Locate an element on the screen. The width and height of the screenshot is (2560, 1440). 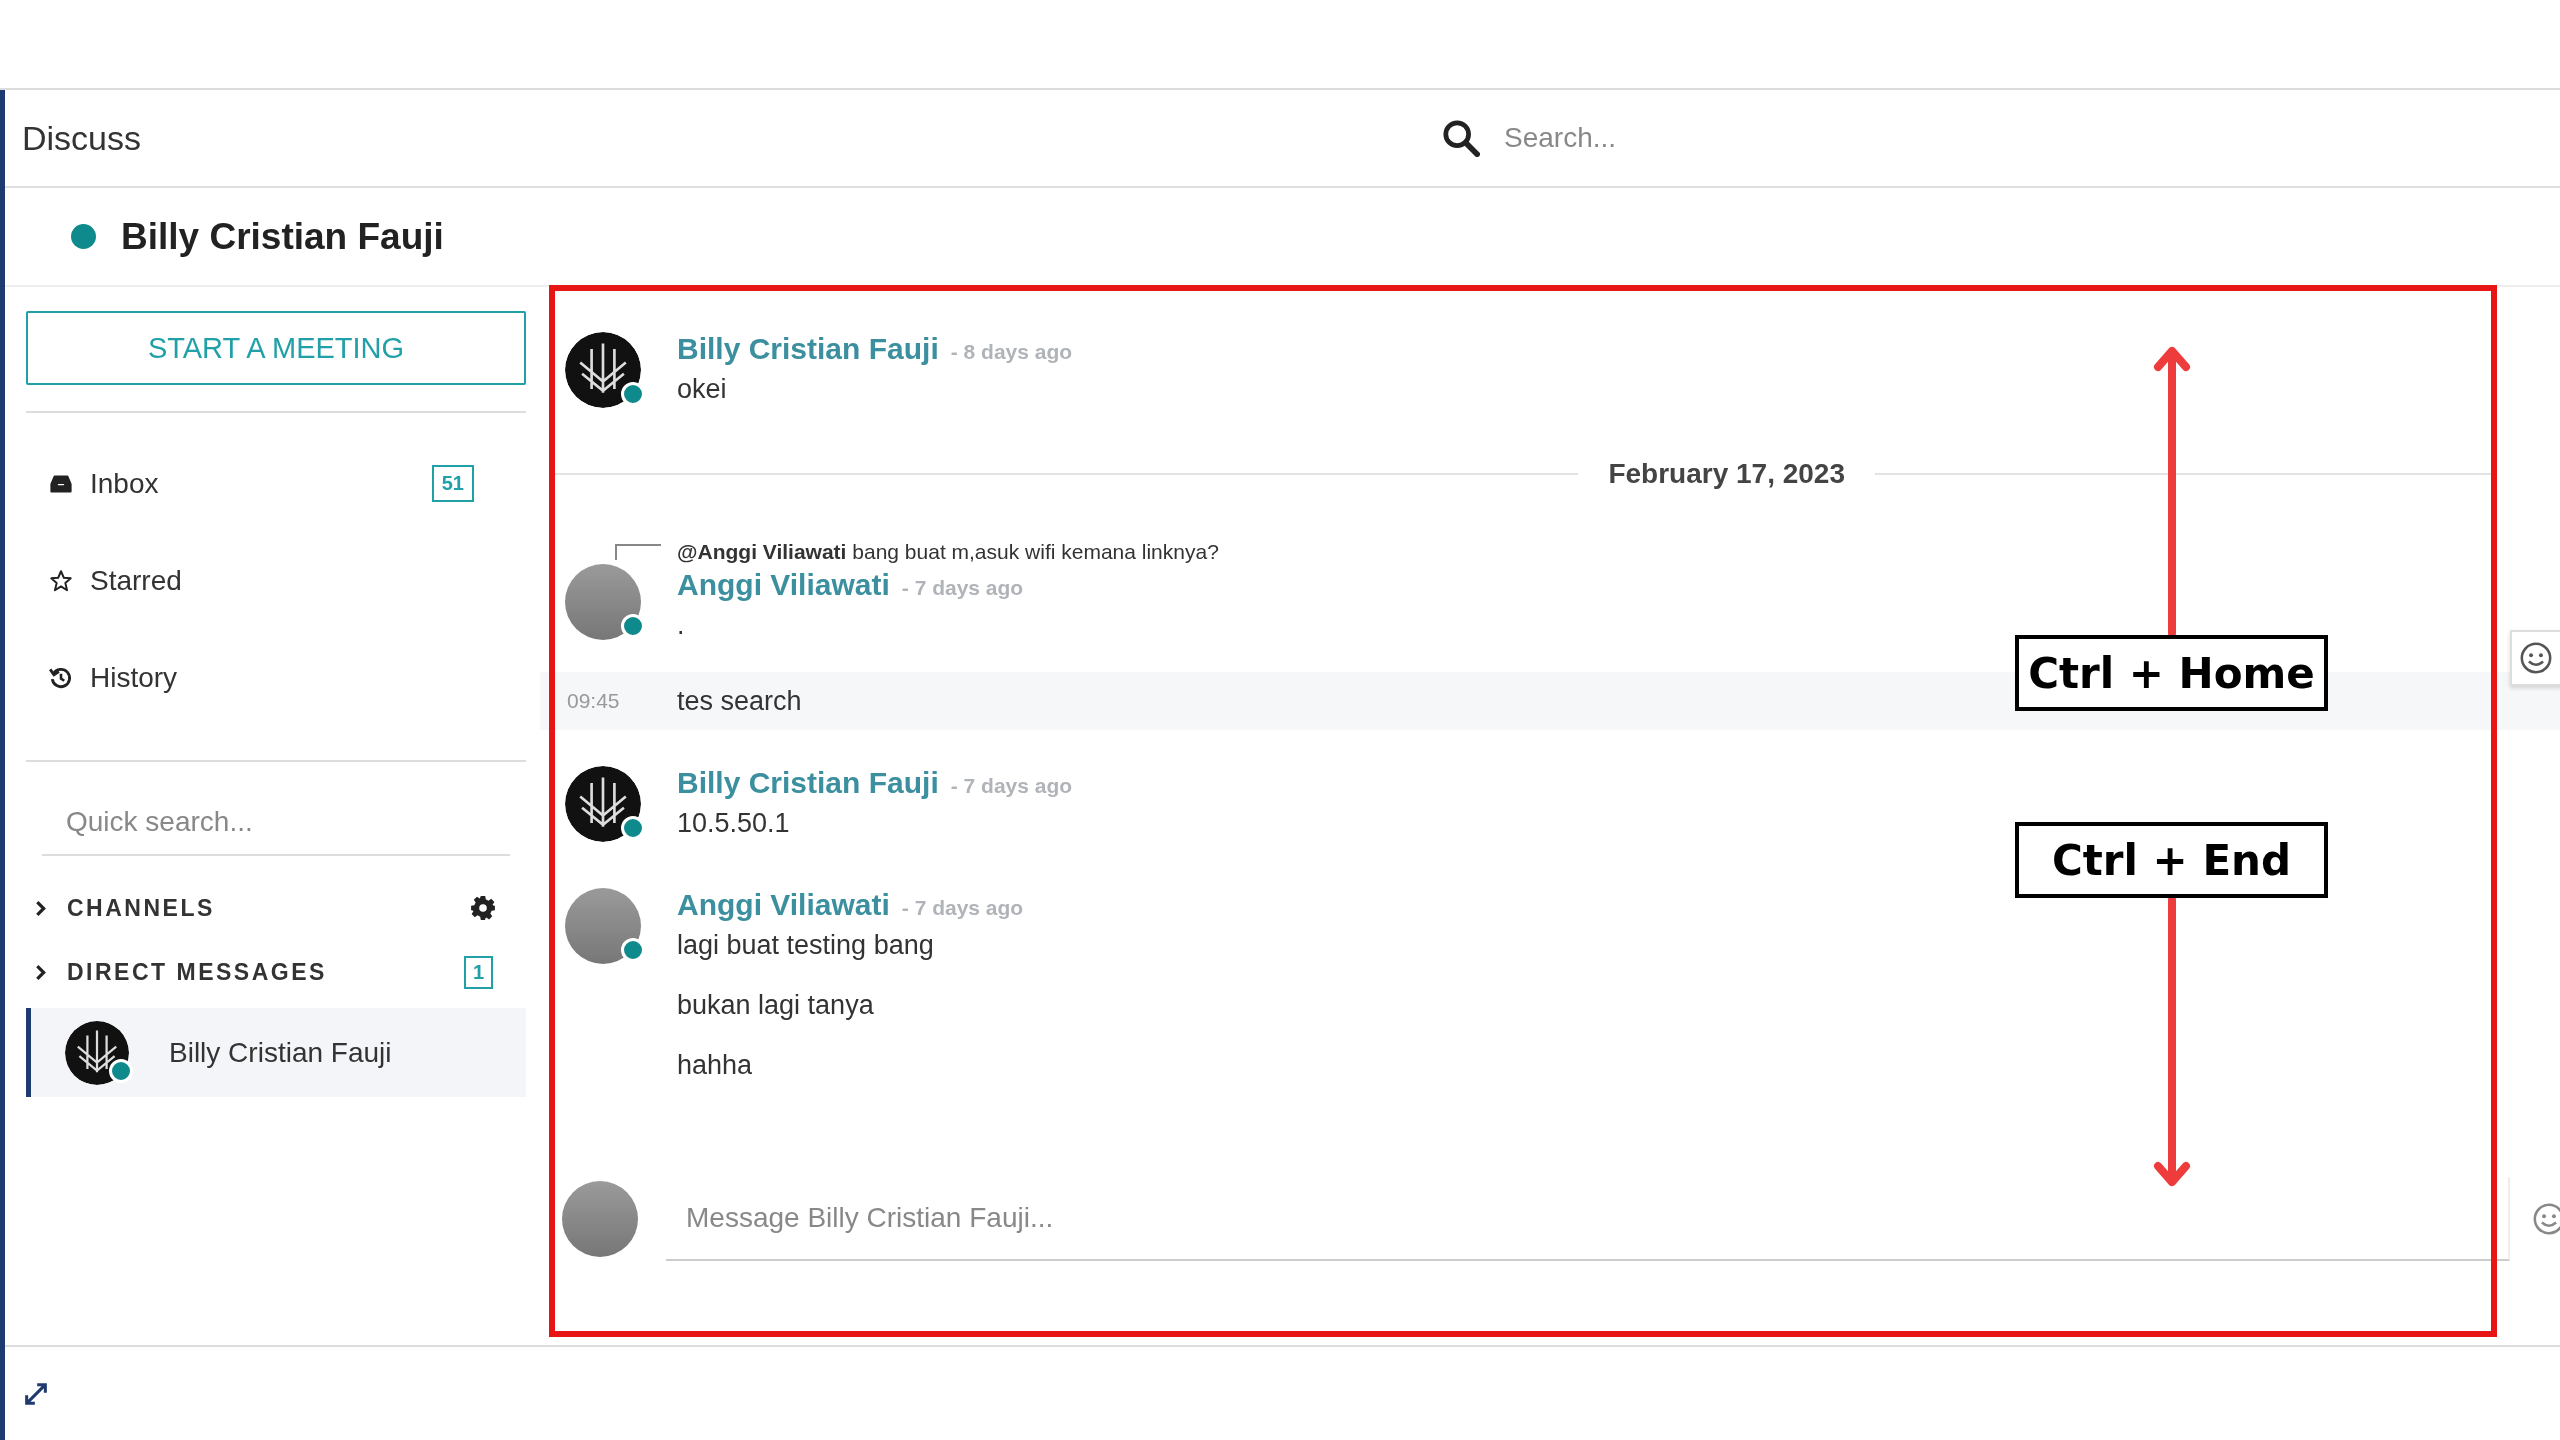
message-text: hahha is located at coordinates (715, 1065).